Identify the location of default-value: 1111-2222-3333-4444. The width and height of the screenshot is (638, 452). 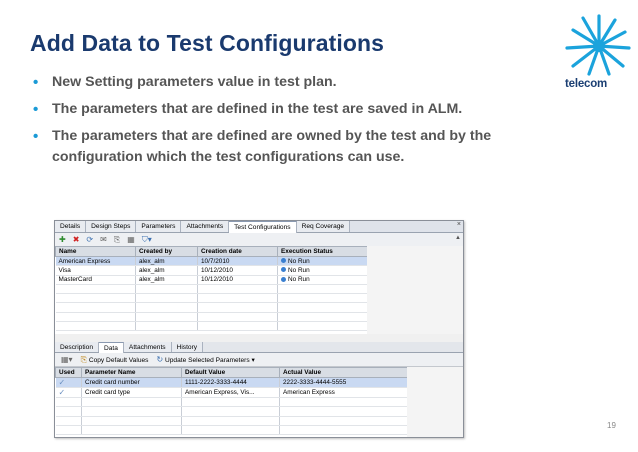
(230, 382).